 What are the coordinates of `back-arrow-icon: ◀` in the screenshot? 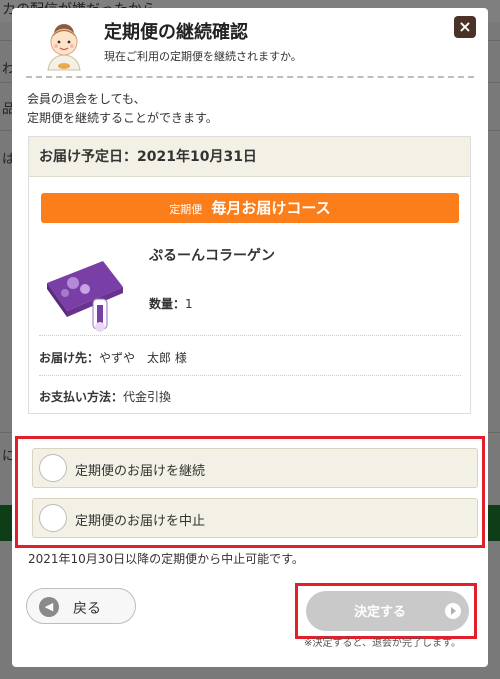 It's located at (49, 607).